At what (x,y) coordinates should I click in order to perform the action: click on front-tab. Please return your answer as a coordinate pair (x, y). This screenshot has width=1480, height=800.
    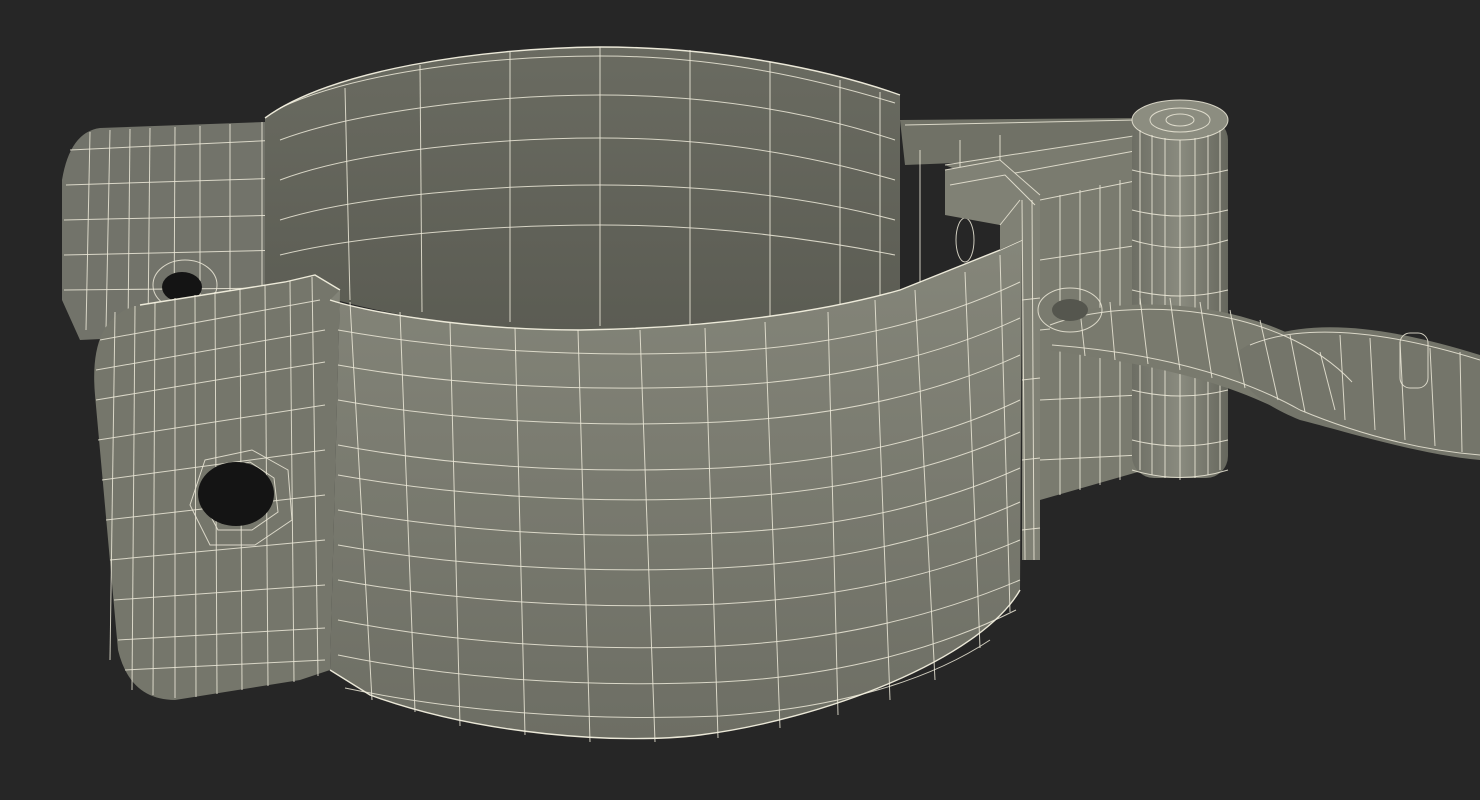
    Looking at the image, I should click on (217, 487).